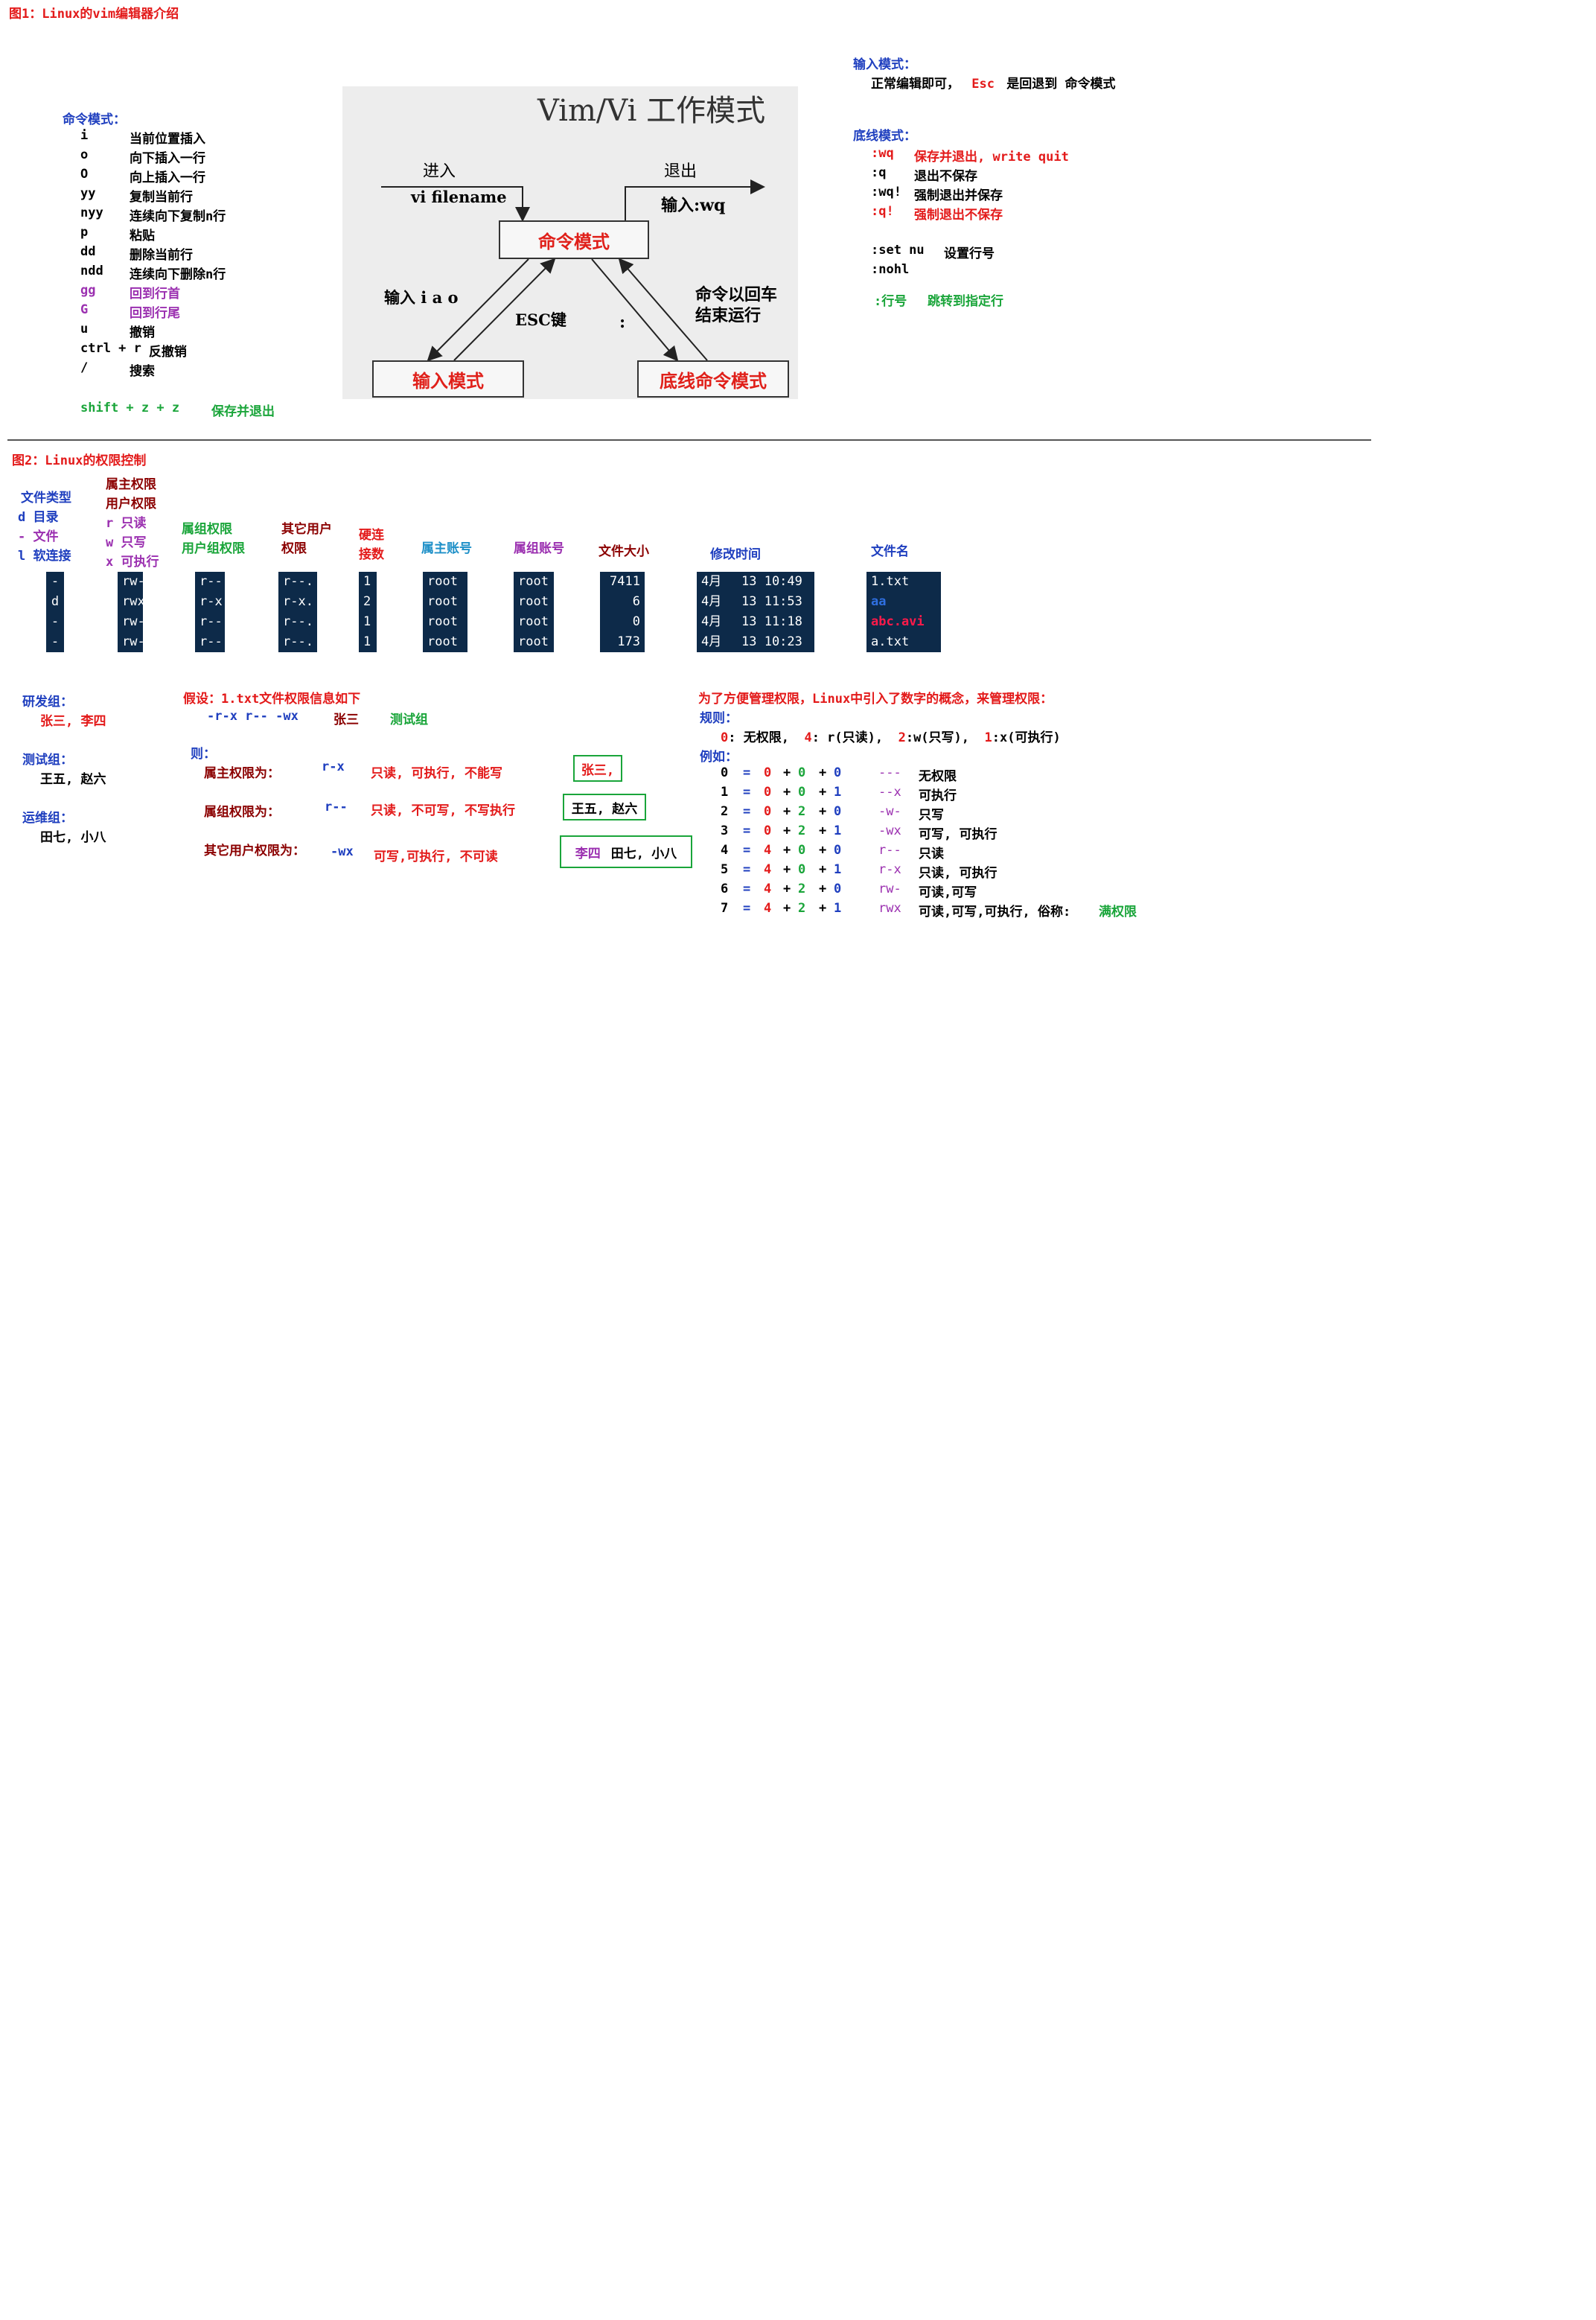  I want to click on rule-text: : 无权限,, so click(766, 737).